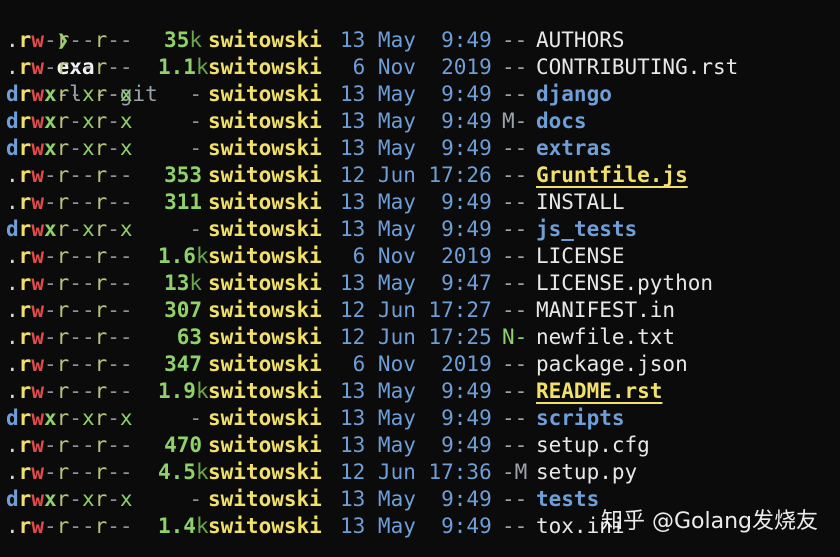  I want to click on size-value: 1.9, so click(177, 391).